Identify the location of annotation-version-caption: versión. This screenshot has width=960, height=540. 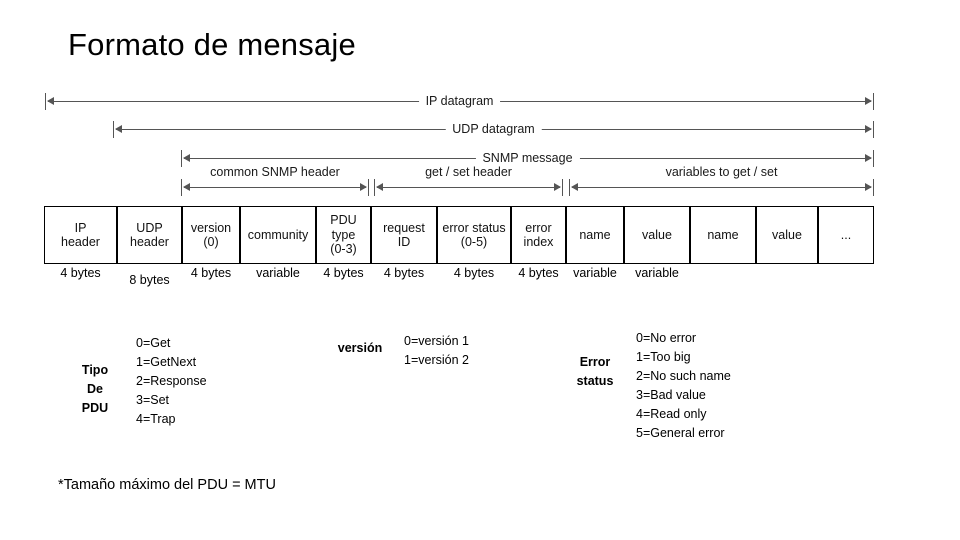
(360, 348).